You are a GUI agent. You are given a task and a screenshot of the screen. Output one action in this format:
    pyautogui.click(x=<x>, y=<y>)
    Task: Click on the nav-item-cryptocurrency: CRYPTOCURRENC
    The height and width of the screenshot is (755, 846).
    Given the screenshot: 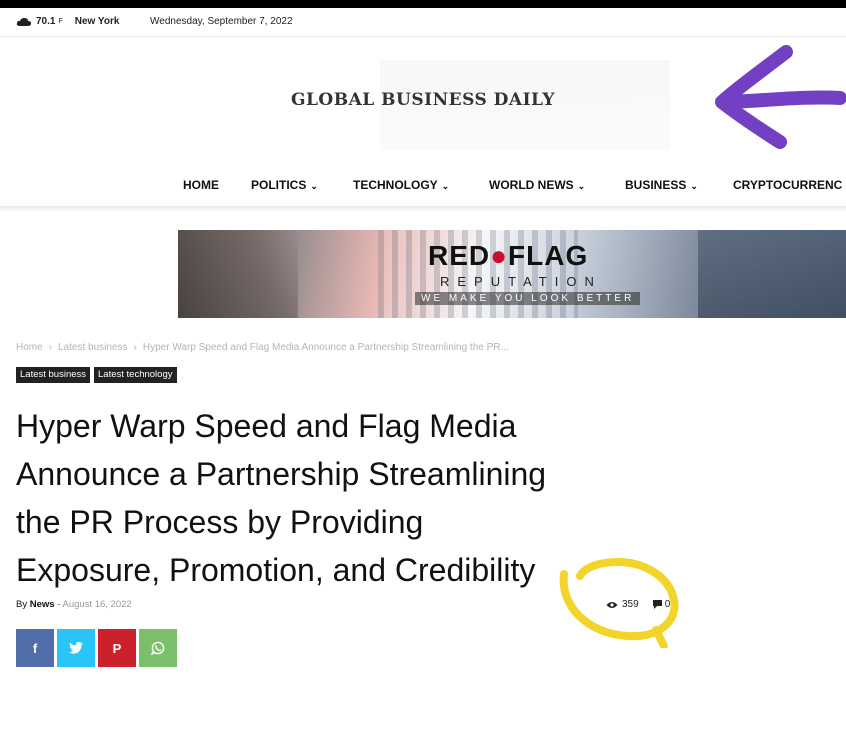 What is the action you would take?
    pyautogui.click(x=787, y=185)
    